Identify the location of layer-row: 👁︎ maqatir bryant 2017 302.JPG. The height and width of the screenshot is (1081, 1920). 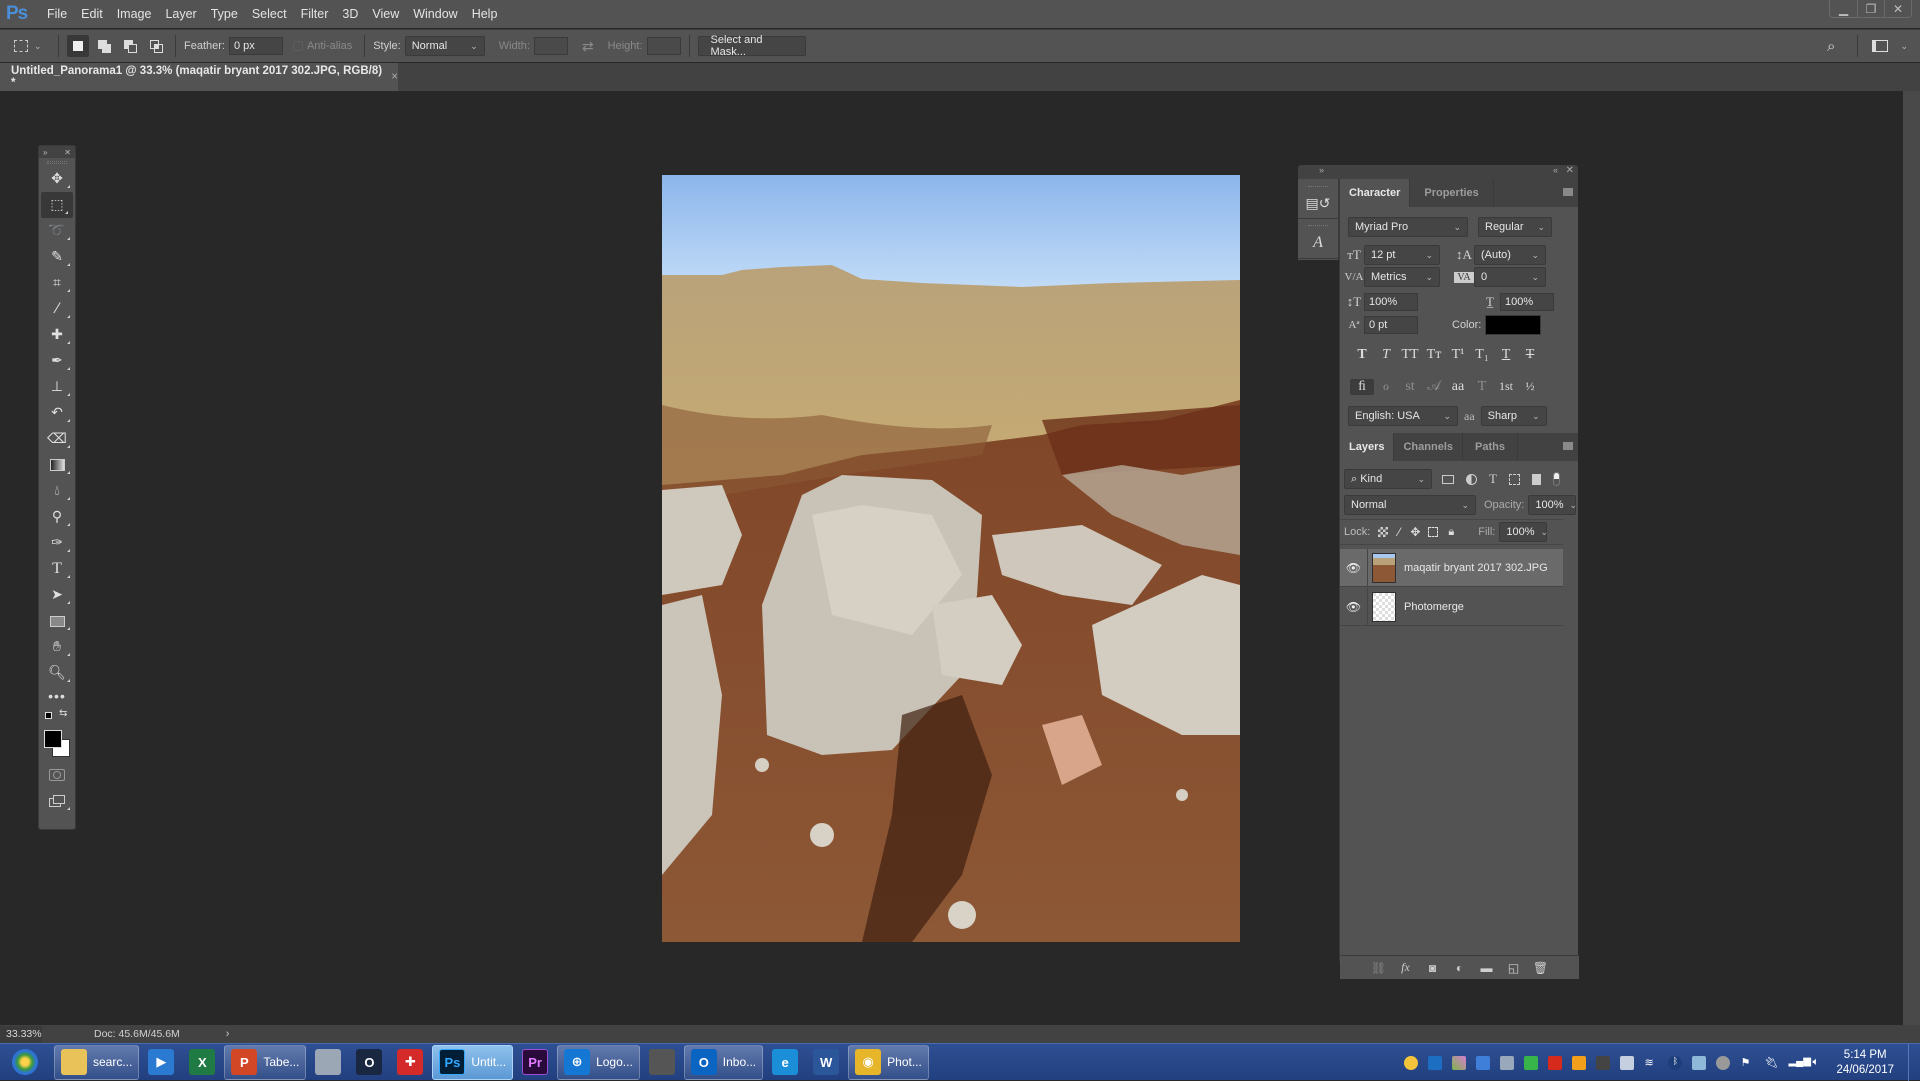
(1451, 567).